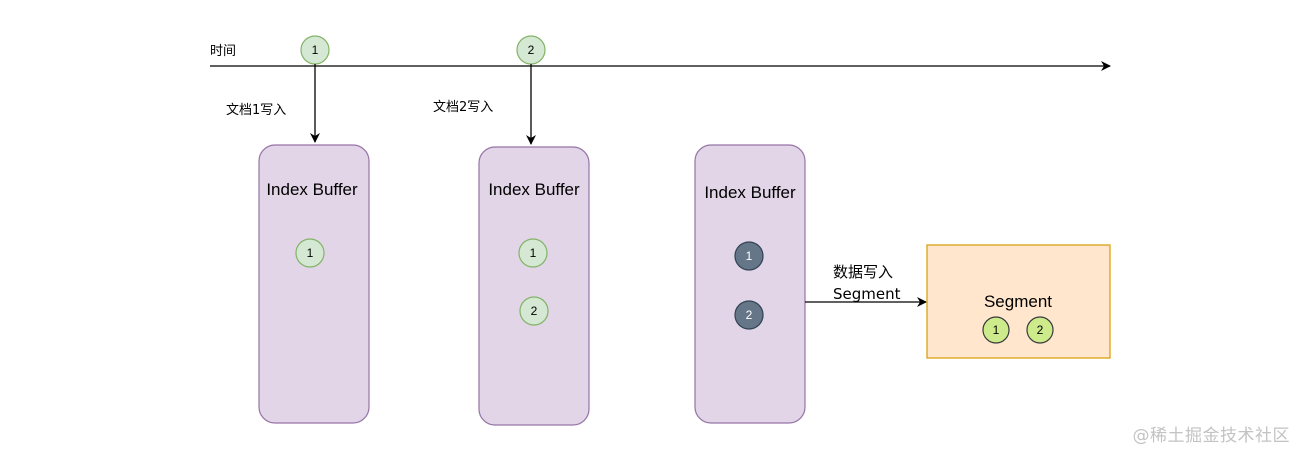 The width and height of the screenshot is (1304, 458). Describe the element at coordinates (660, 53) in the screenshot. I see `timeline: 时间 1 2` at that location.